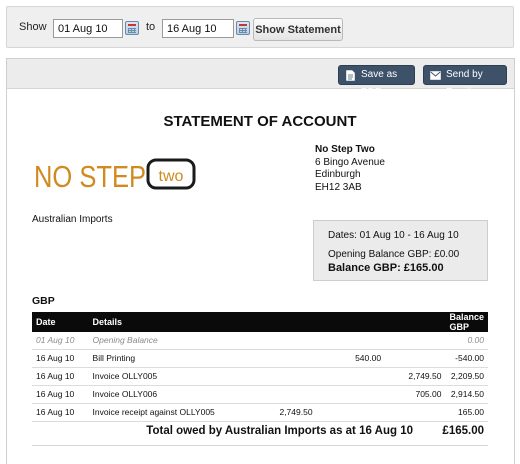  Describe the element at coordinates (260, 78) in the screenshot. I see `statement-toolbar: Save as PDF Send by Email` at that location.